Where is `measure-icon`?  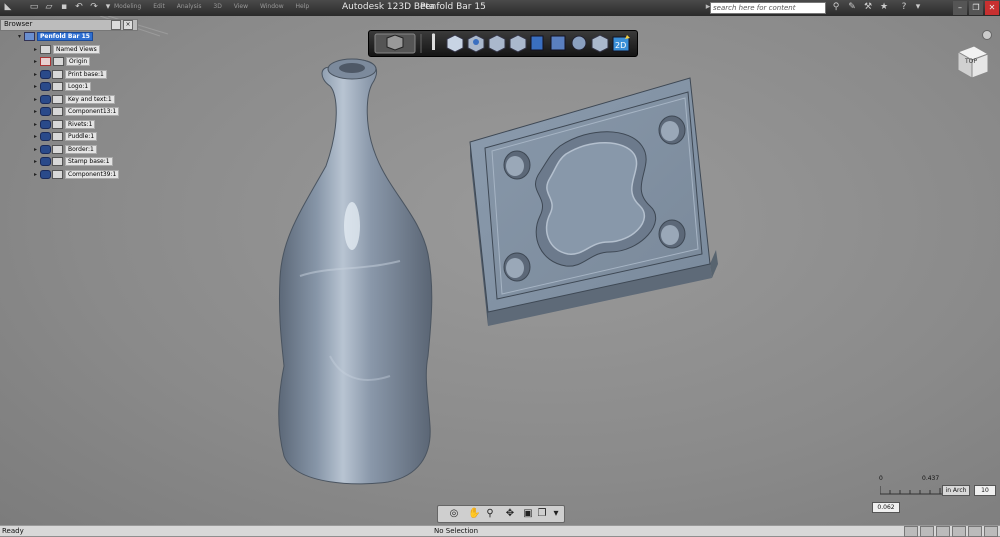
measure-icon is located at coordinates (600, 43).